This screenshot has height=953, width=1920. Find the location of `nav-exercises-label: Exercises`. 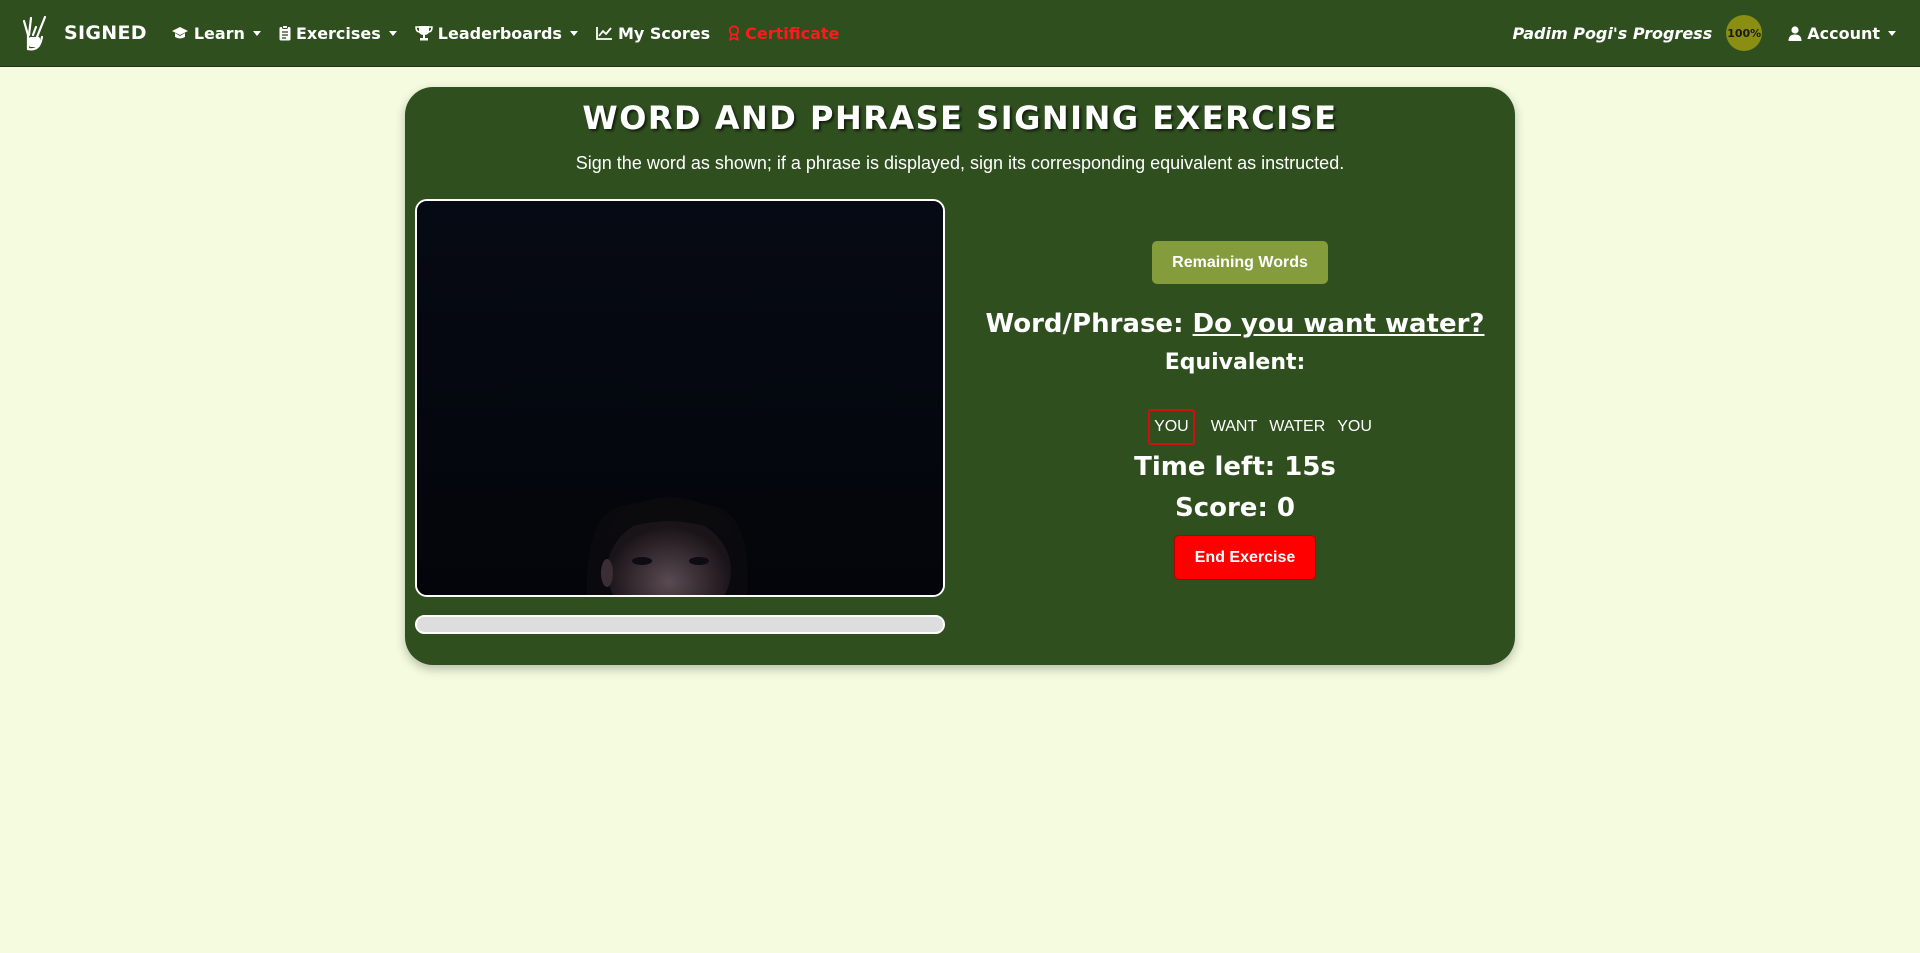

nav-exercises-label: Exercises is located at coordinates (338, 33).